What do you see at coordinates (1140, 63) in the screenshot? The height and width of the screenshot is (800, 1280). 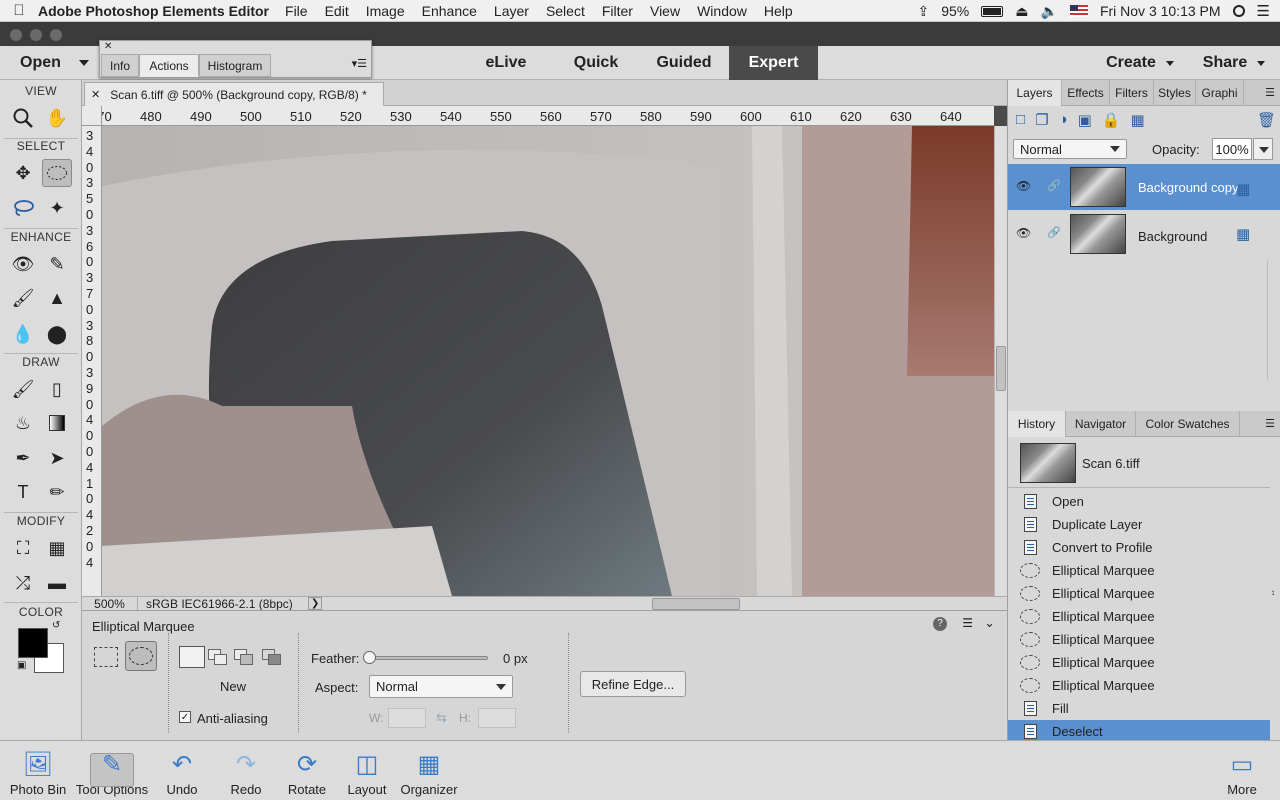 I see `create-button: Create` at bounding box center [1140, 63].